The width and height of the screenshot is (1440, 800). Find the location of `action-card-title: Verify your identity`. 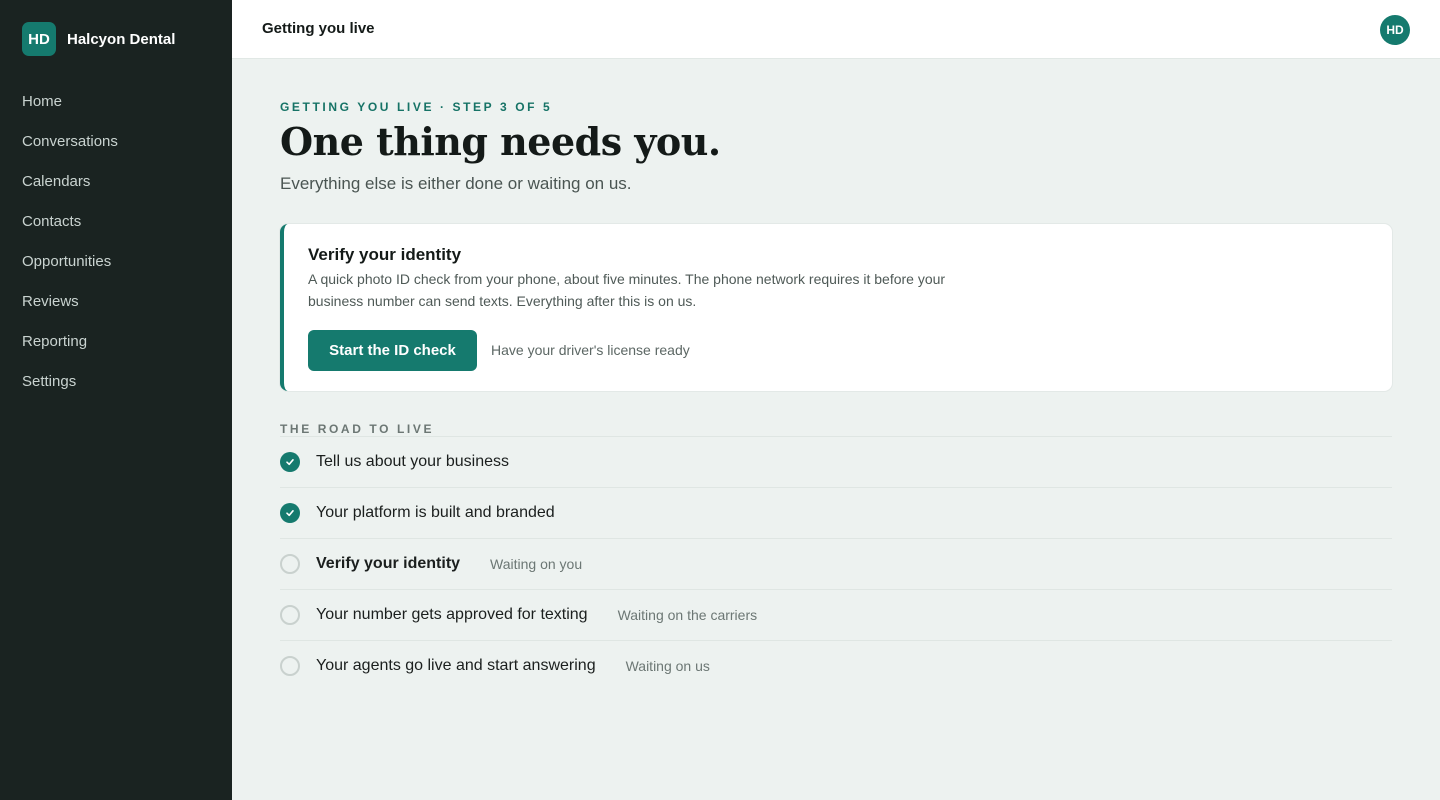

action-card-title: Verify your identity is located at coordinates (385, 254).